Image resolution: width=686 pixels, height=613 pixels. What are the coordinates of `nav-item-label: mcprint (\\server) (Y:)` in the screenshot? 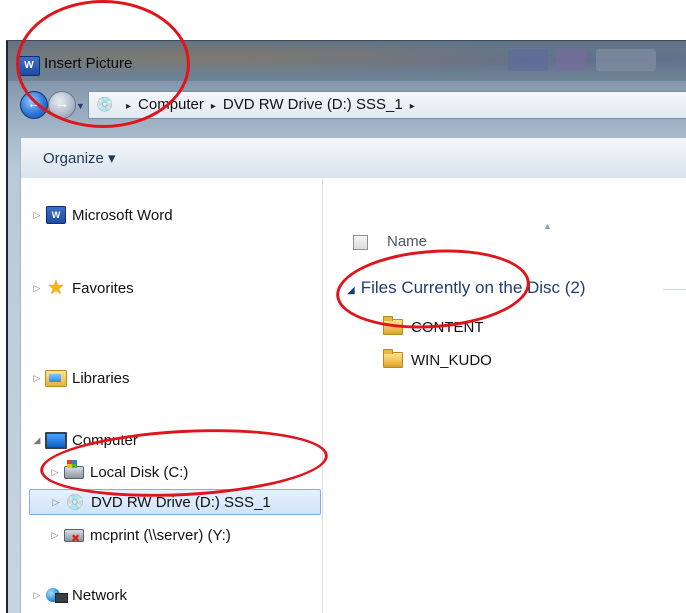 It's located at (160, 535).